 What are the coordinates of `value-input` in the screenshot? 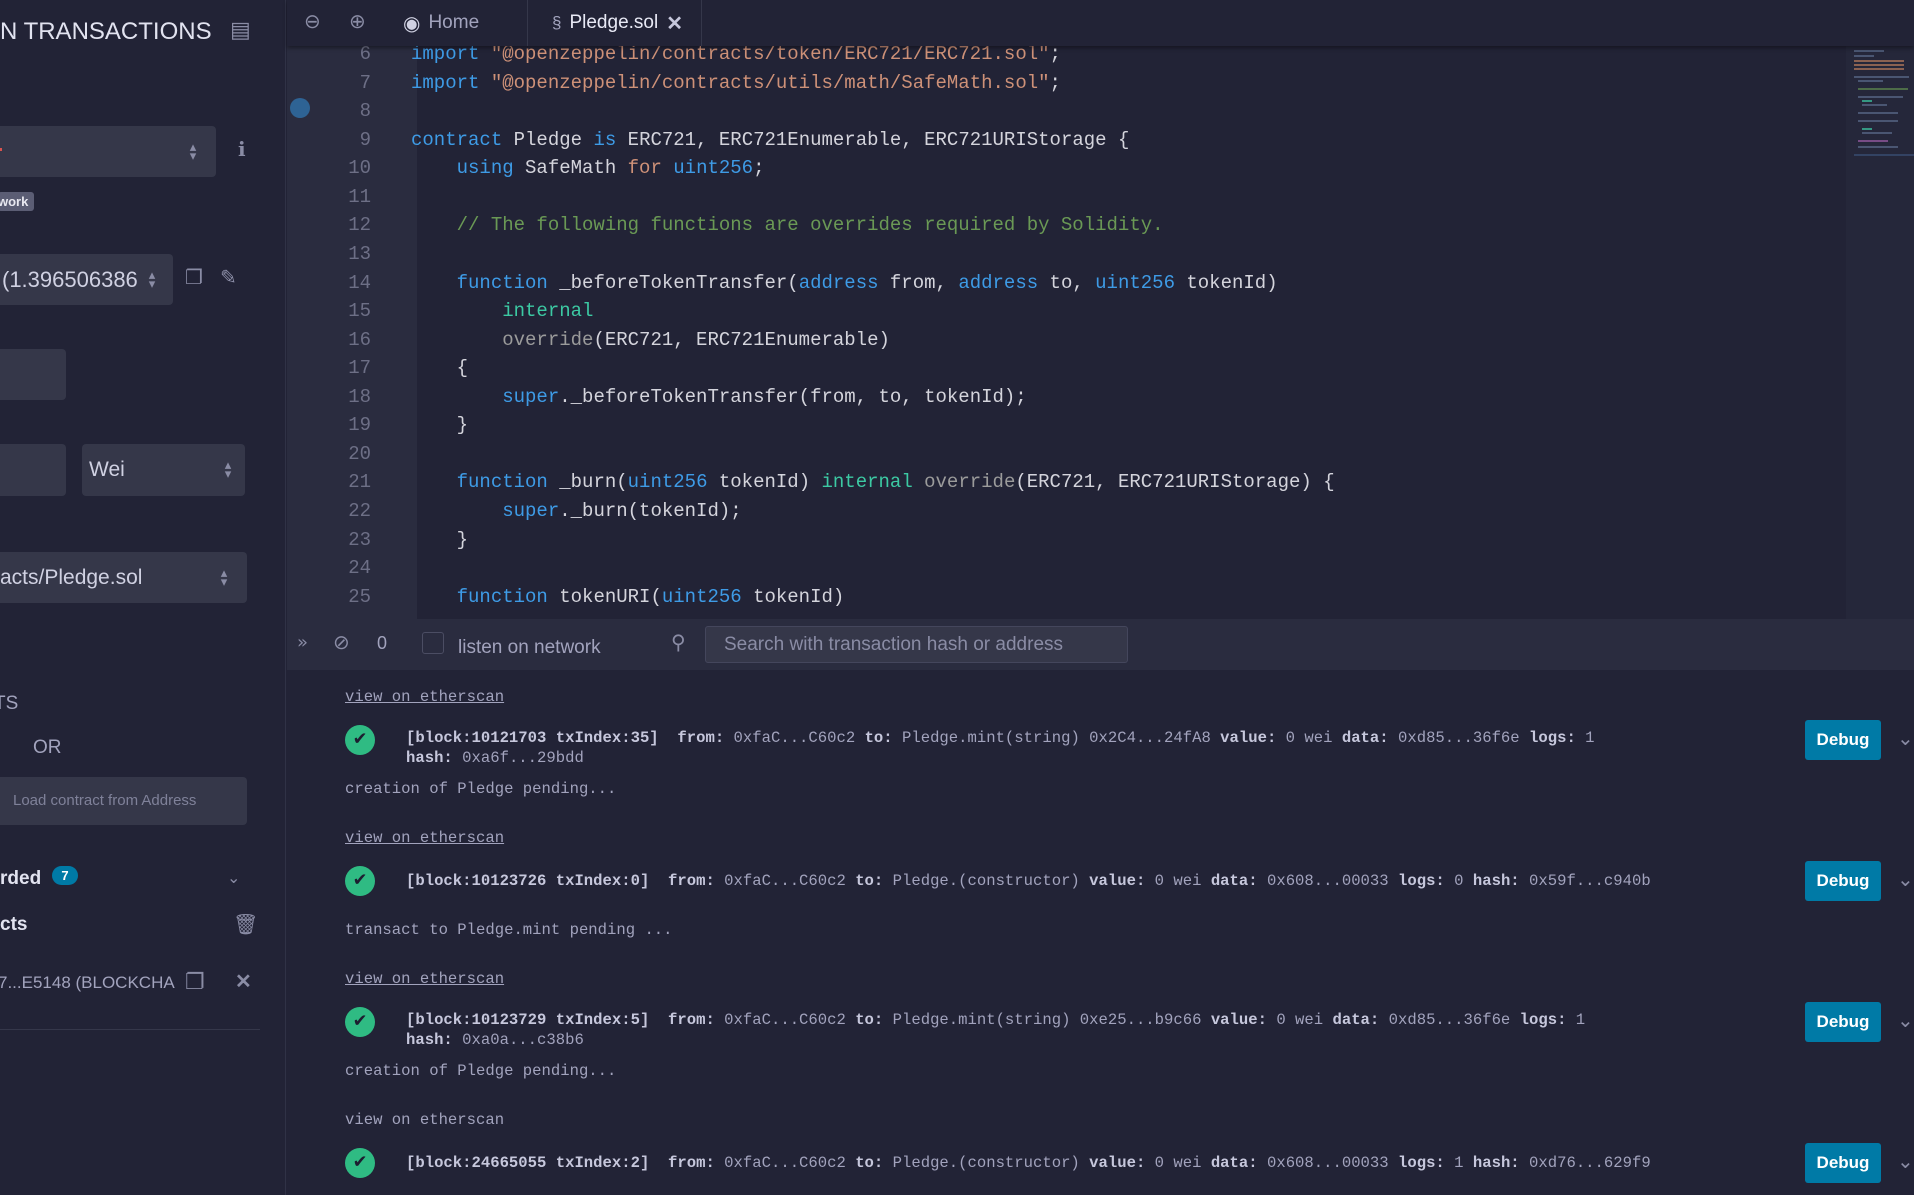 It's located at (33, 470).